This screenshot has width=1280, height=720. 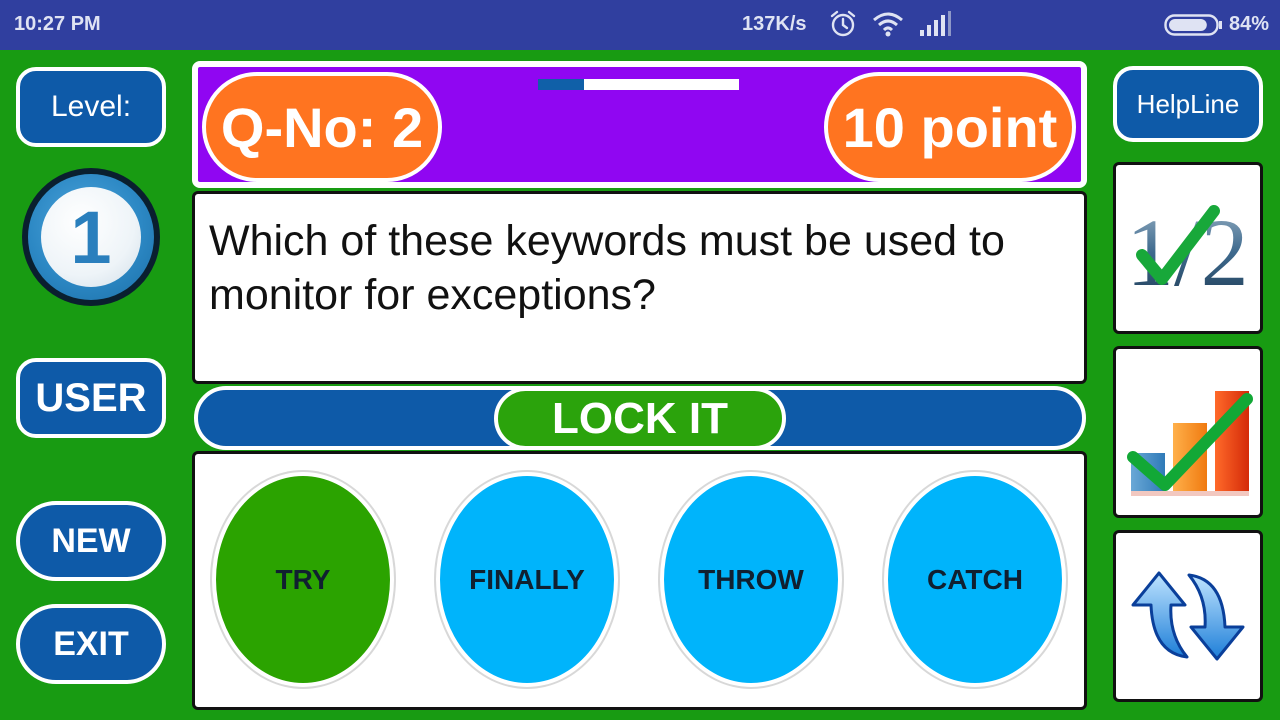 What do you see at coordinates (1249, 24) in the screenshot?
I see `status-battery-percent: 84%` at bounding box center [1249, 24].